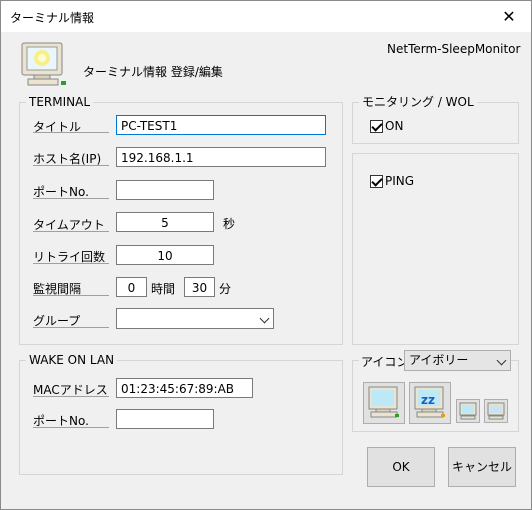 The image size is (532, 510). What do you see at coordinates (165, 190) in the screenshot?
I see `port-input` at bounding box center [165, 190].